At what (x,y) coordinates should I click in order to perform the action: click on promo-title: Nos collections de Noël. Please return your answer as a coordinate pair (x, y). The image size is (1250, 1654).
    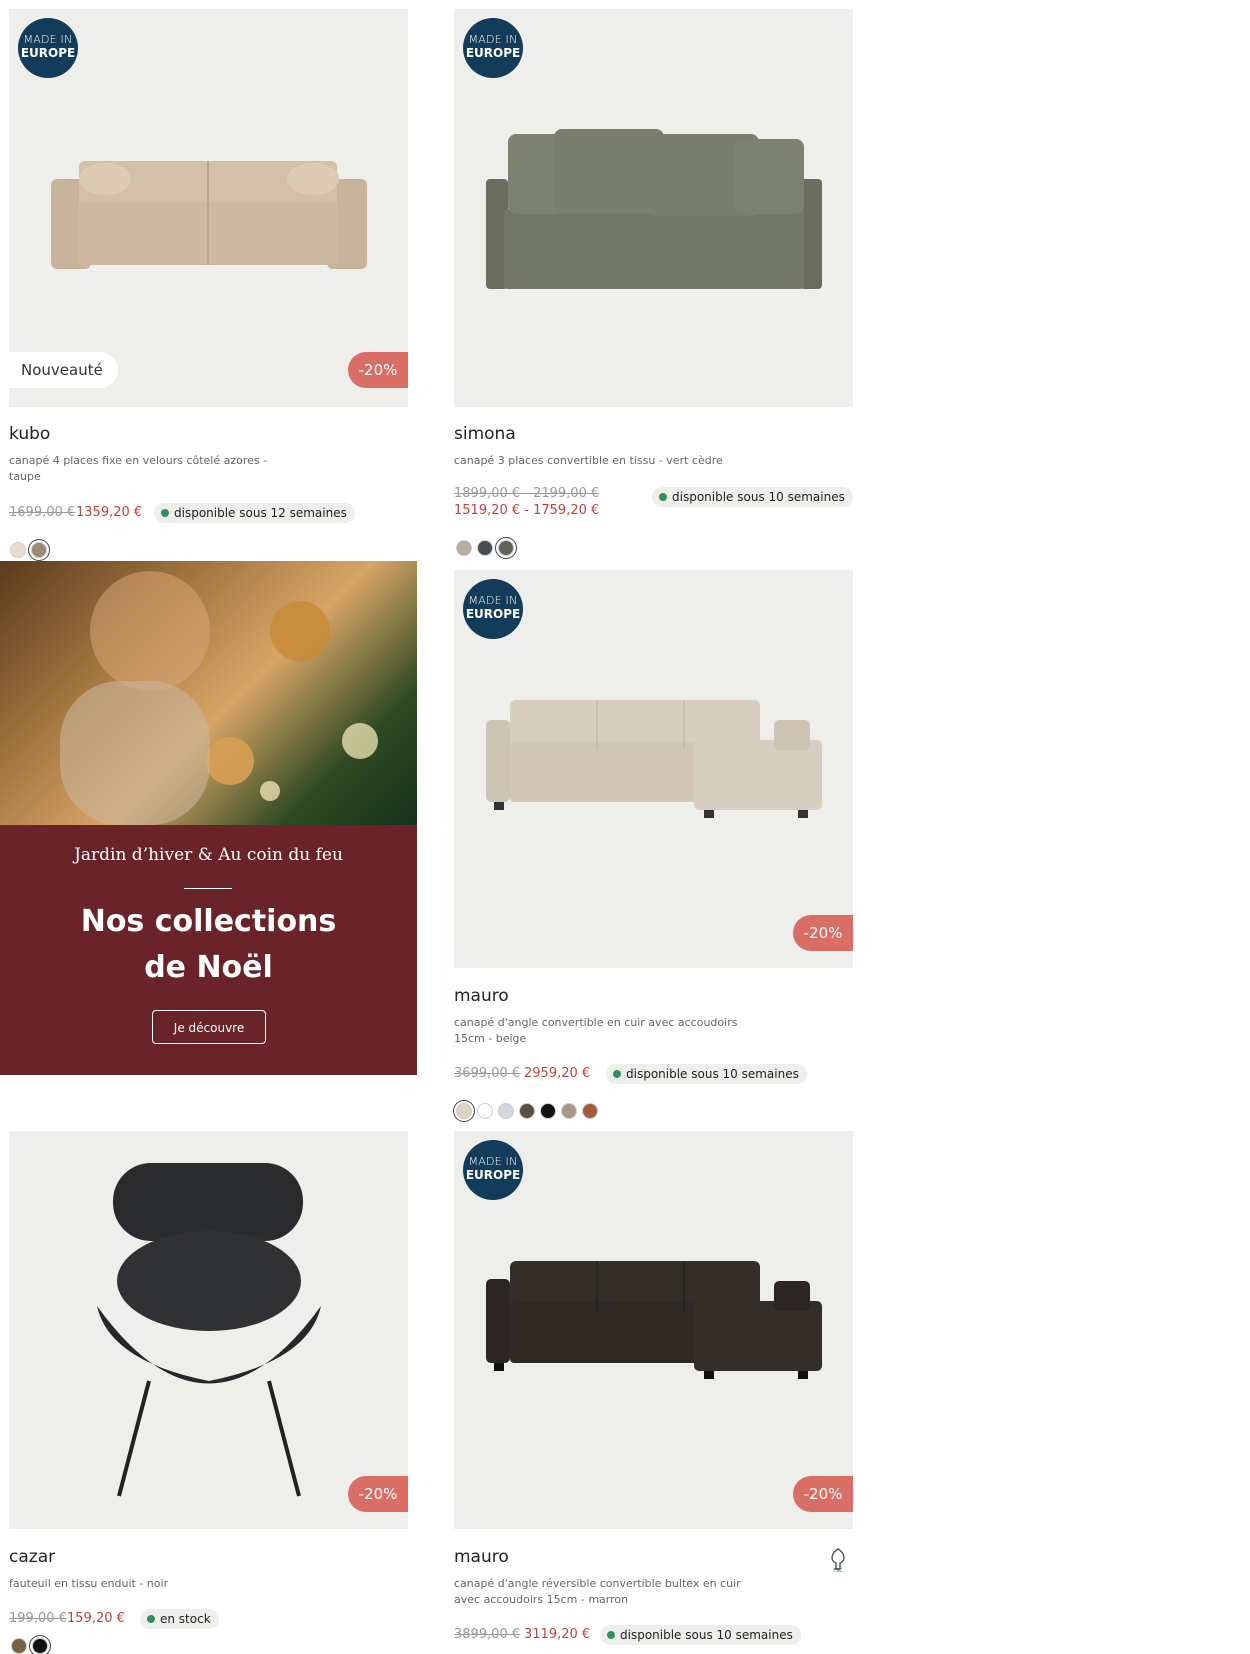
    Looking at the image, I should click on (208, 944).